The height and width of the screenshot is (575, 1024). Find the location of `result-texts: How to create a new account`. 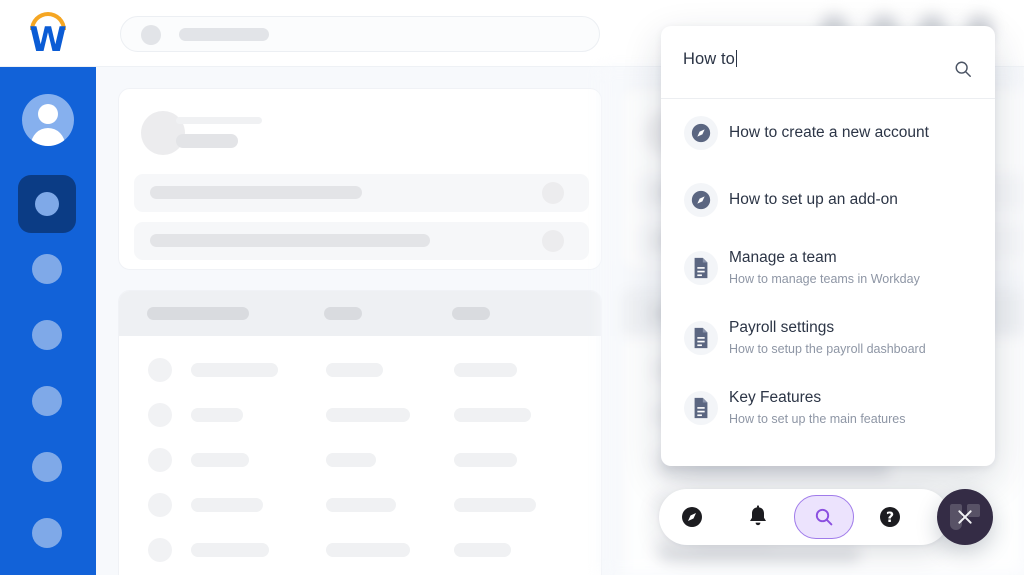

result-texts: How to create a new account is located at coordinates (829, 133).